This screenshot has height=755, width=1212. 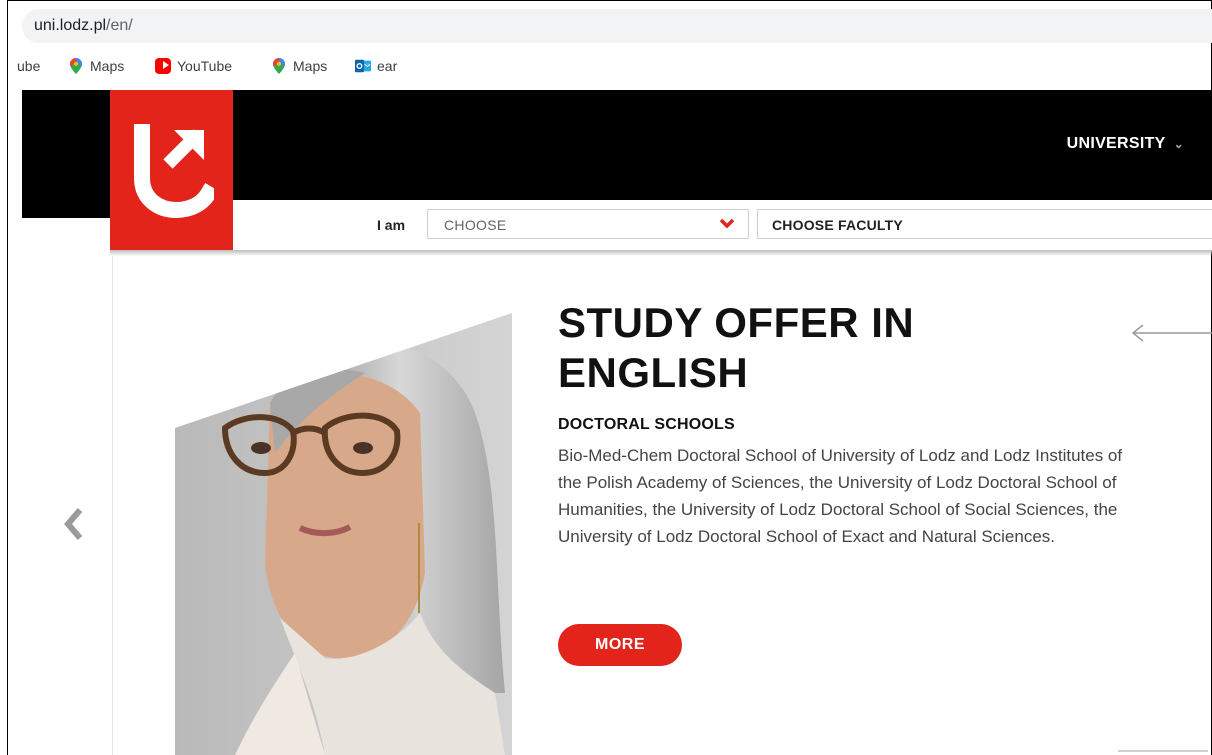 What do you see at coordinates (620, 645) in the screenshot?
I see `more-button: MORE` at bounding box center [620, 645].